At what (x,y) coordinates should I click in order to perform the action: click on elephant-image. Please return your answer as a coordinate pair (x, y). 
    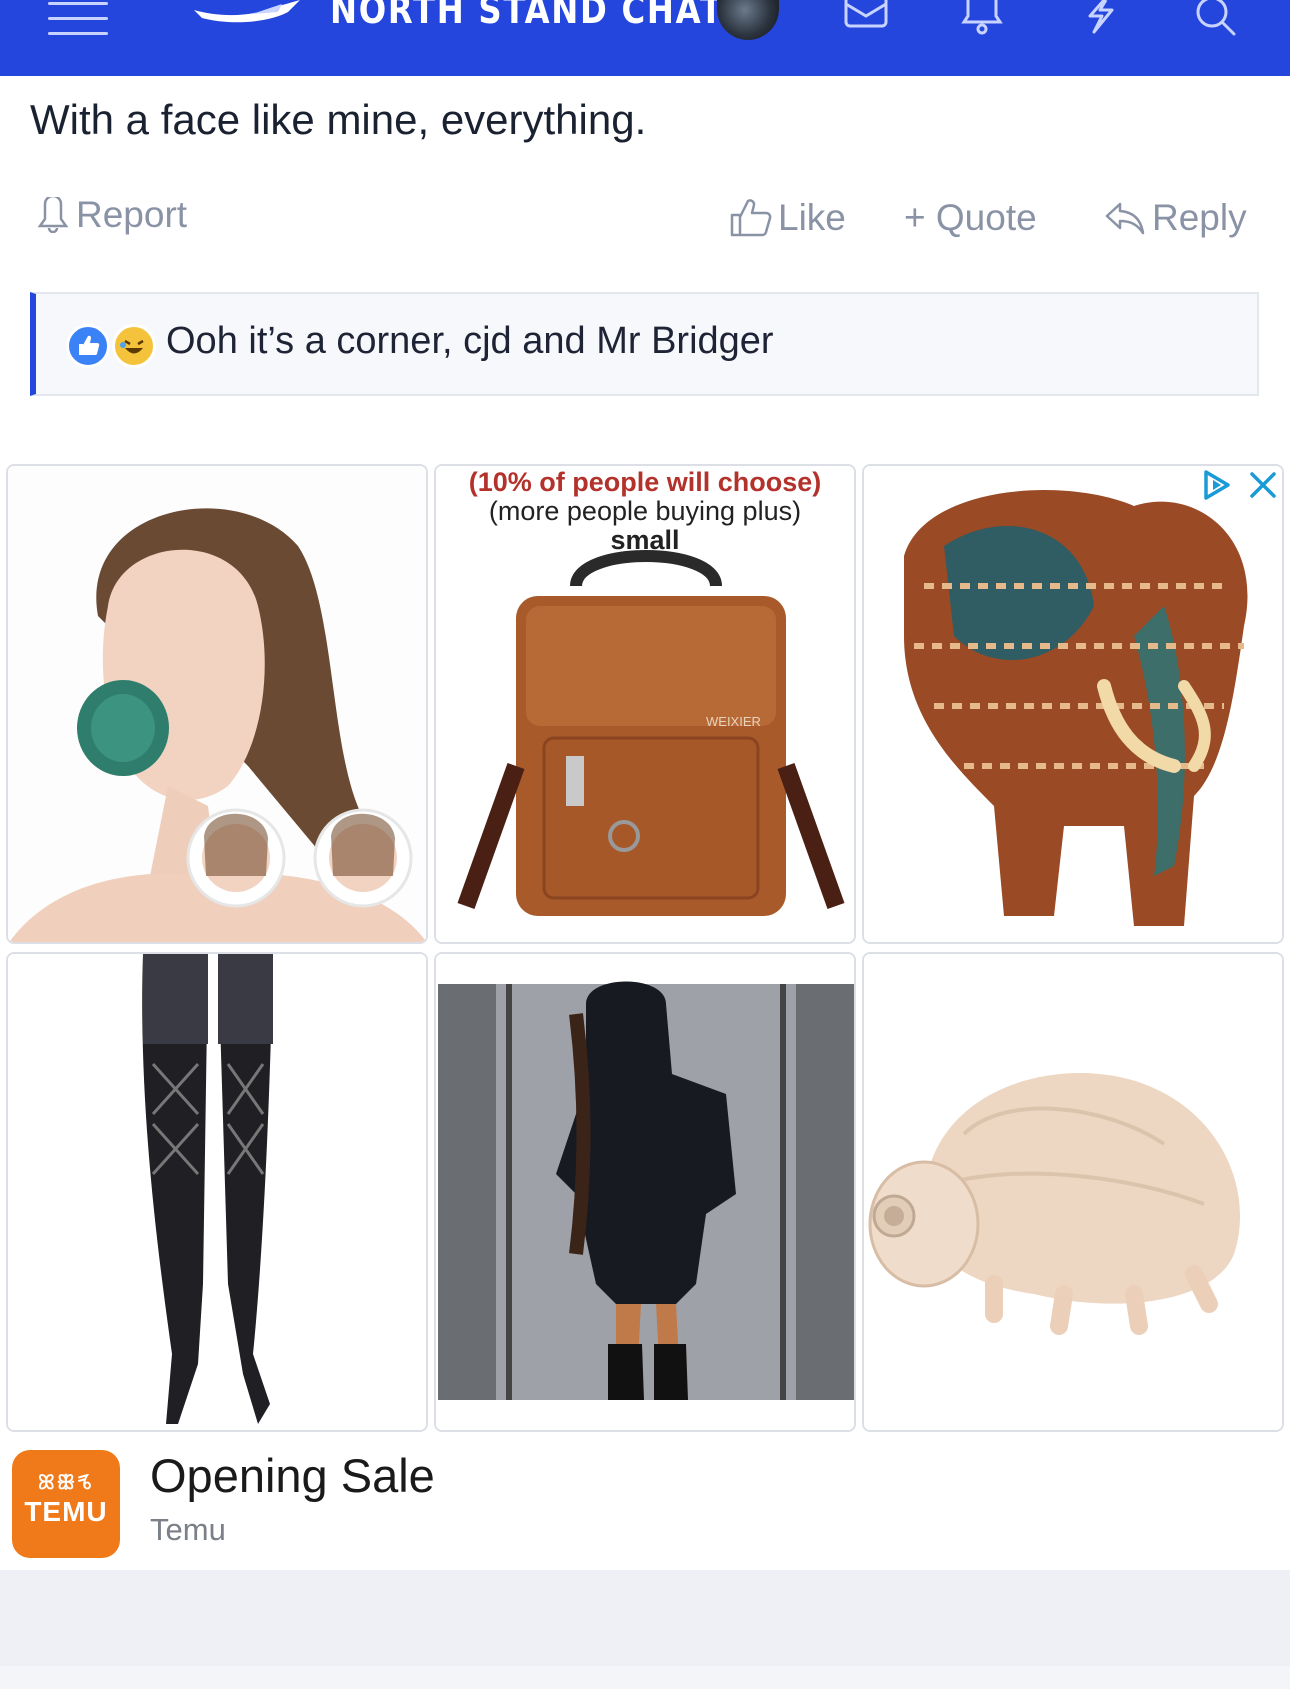
    Looking at the image, I should click on (1073, 704).